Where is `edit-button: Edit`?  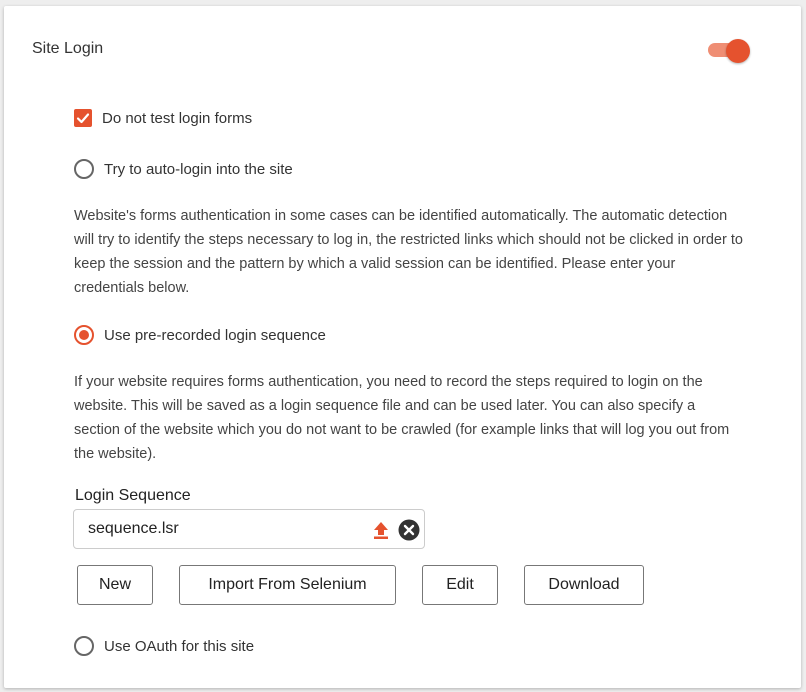 edit-button: Edit is located at coordinates (460, 585).